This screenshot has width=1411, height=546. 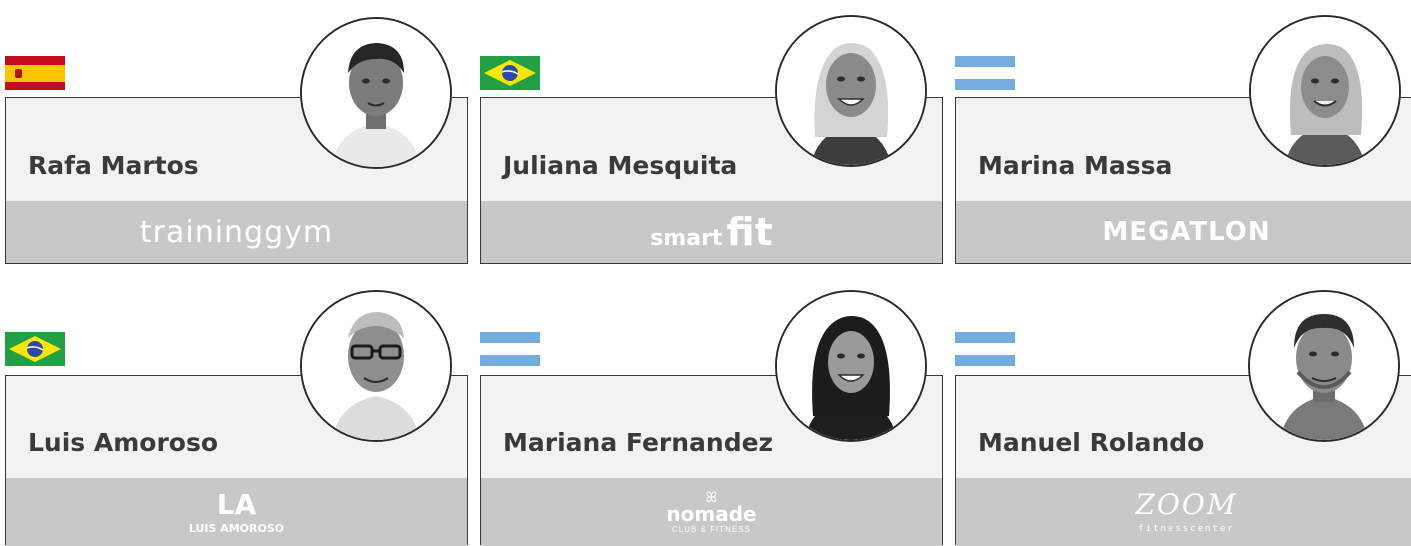 I want to click on brand-logo: ꕤ nomade CLUB & FITNESS, so click(x=711, y=512).